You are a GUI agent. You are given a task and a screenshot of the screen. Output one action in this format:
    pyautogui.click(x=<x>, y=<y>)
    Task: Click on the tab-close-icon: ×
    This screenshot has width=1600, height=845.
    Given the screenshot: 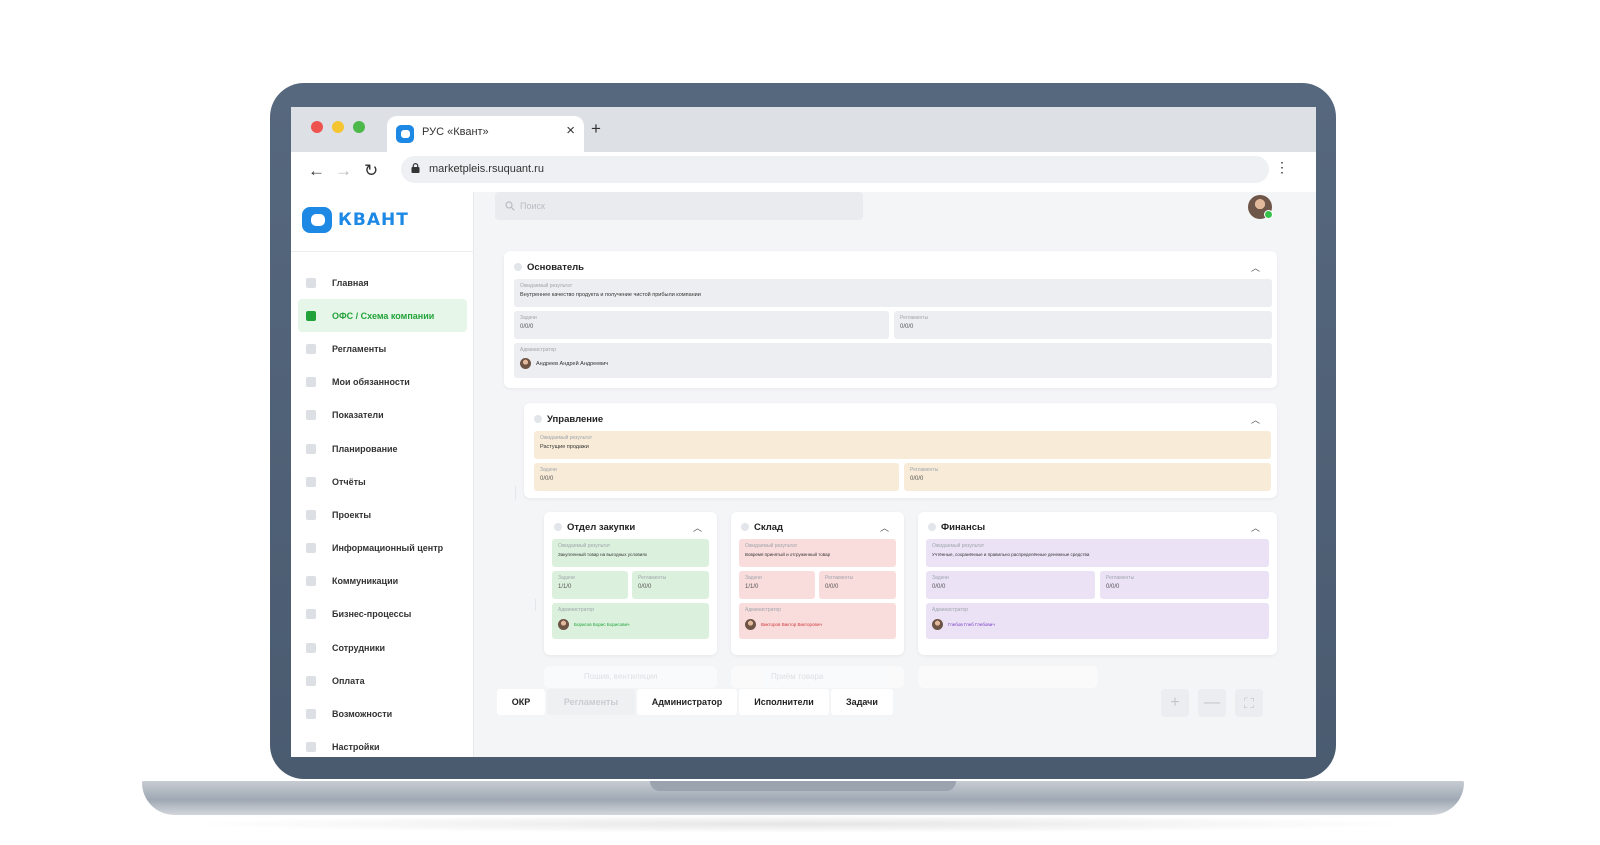 What is the action you would take?
    pyautogui.click(x=570, y=130)
    